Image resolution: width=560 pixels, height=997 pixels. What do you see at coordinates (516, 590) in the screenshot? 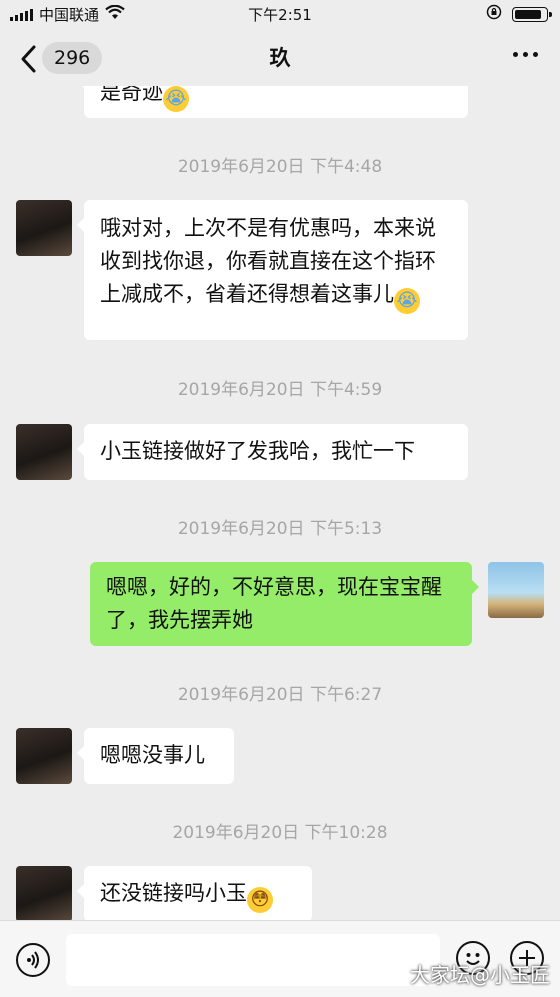
I see `my-avatar` at bounding box center [516, 590].